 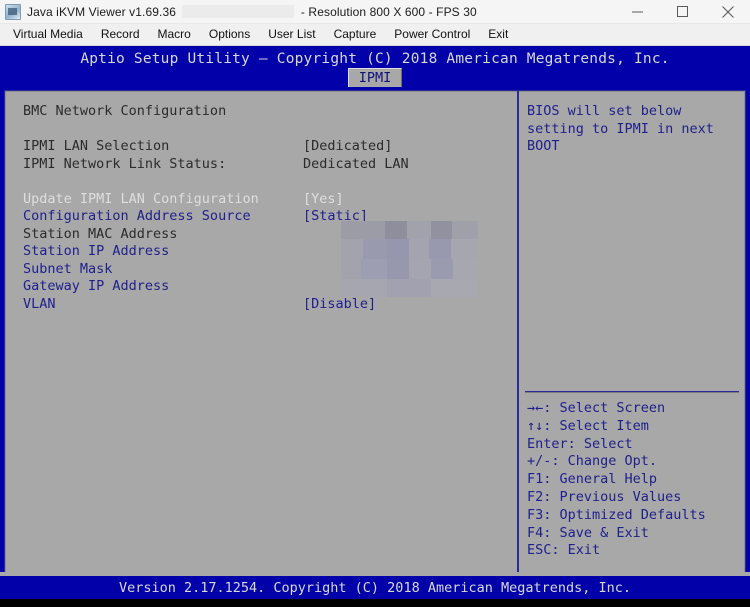 I want to click on setting-label: IPMI Network Link Status:, so click(x=125, y=163).